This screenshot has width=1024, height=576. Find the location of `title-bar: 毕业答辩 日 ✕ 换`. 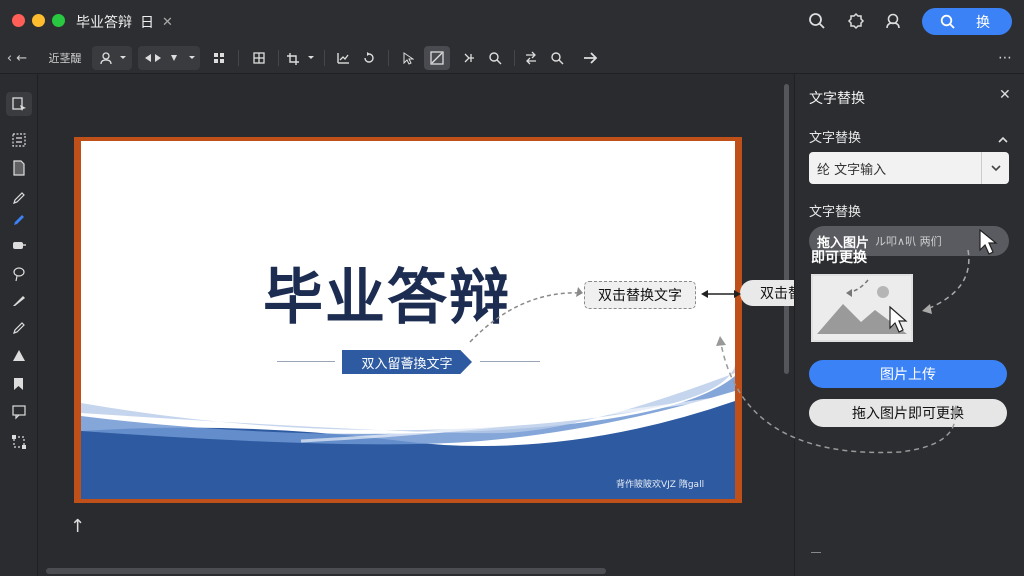

title-bar: 毕业答辩 日 ✕ 换 is located at coordinates (512, 21).